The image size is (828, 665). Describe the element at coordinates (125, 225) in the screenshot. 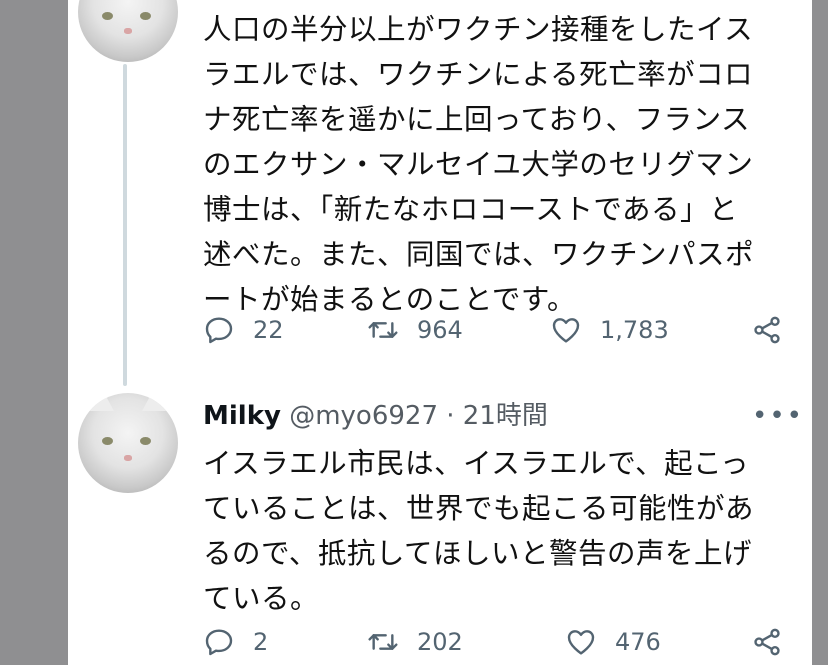

I see `thread-connector-line` at that location.